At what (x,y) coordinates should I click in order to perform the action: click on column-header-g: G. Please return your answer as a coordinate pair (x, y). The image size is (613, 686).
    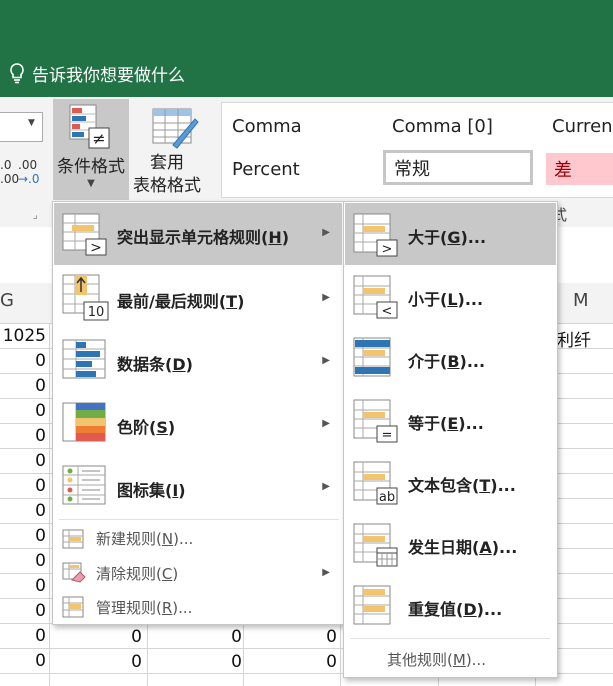
    Looking at the image, I should click on (7, 300).